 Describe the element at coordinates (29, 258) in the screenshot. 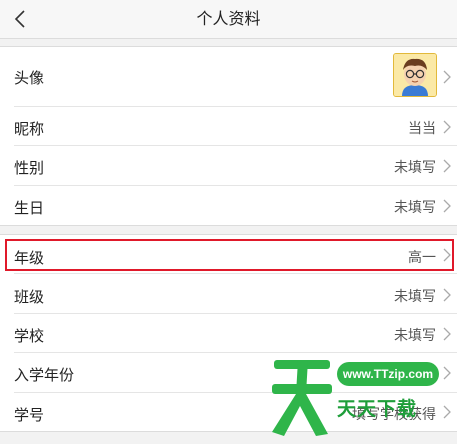

I see `grade-label: 年级` at that location.